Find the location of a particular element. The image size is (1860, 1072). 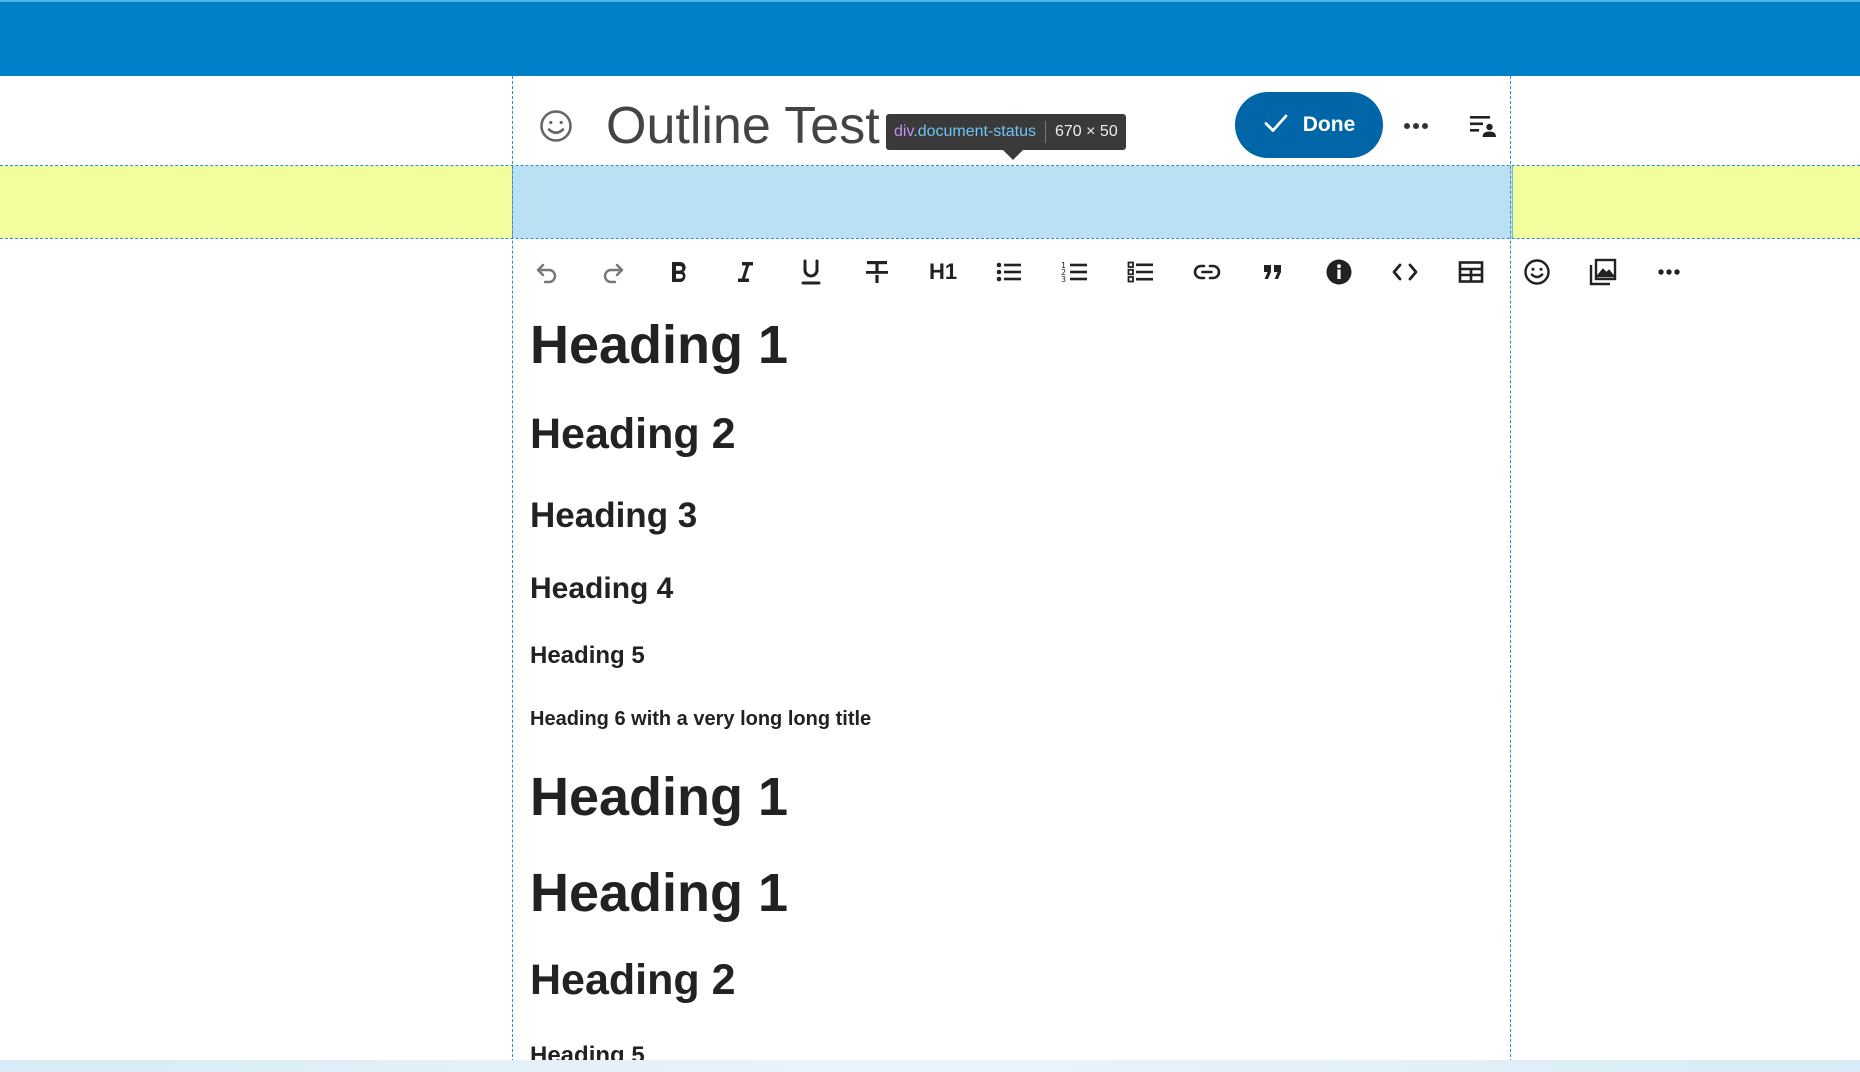

heading-block: Heading 4 is located at coordinates (601, 589).